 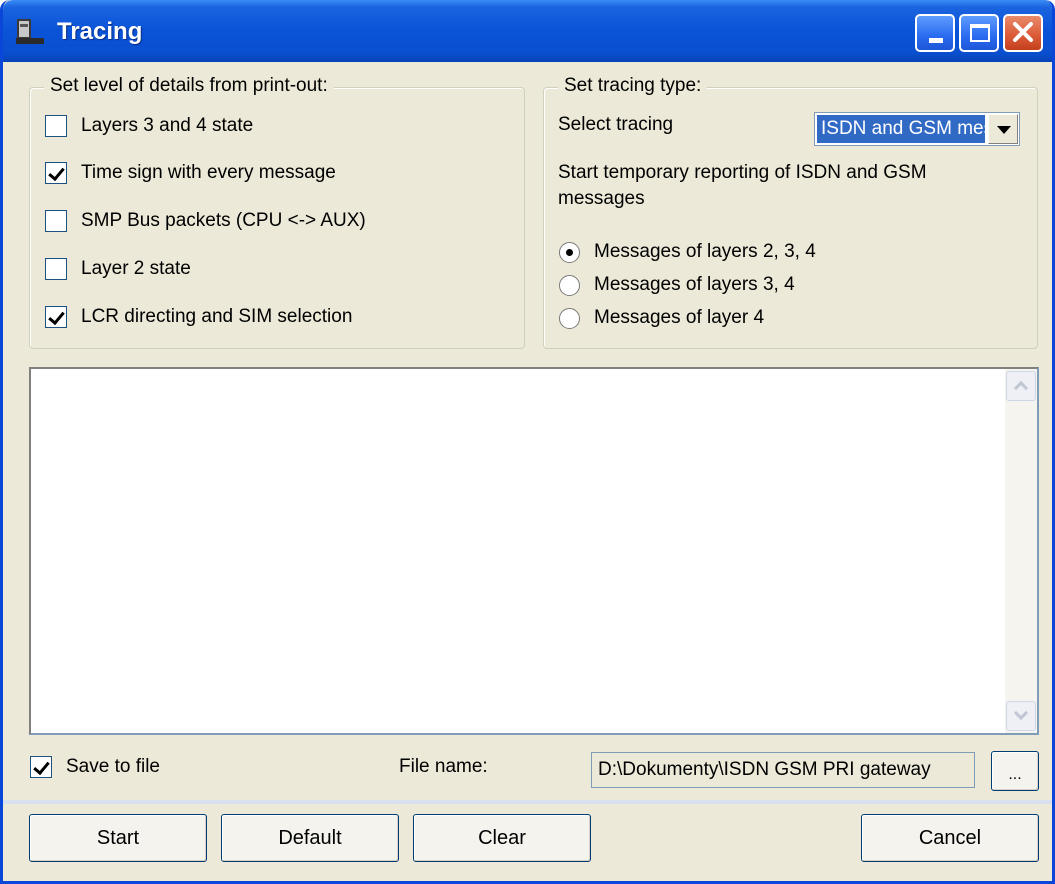 What do you see at coordinates (694, 284) in the screenshot?
I see `radio-label: Messages of layers 3, 4` at bounding box center [694, 284].